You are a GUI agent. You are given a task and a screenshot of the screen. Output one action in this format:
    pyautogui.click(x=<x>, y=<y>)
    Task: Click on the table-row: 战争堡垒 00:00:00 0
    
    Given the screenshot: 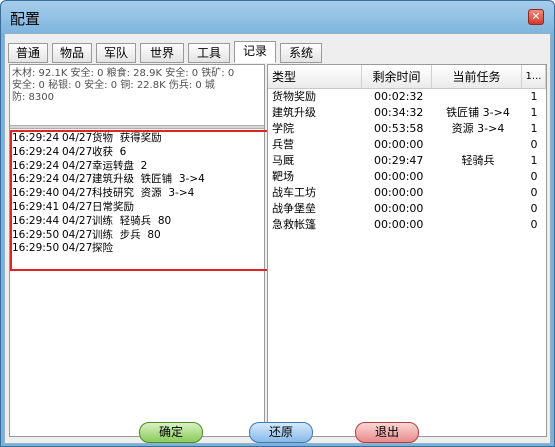 What is the action you would take?
    pyautogui.click(x=407, y=209)
    